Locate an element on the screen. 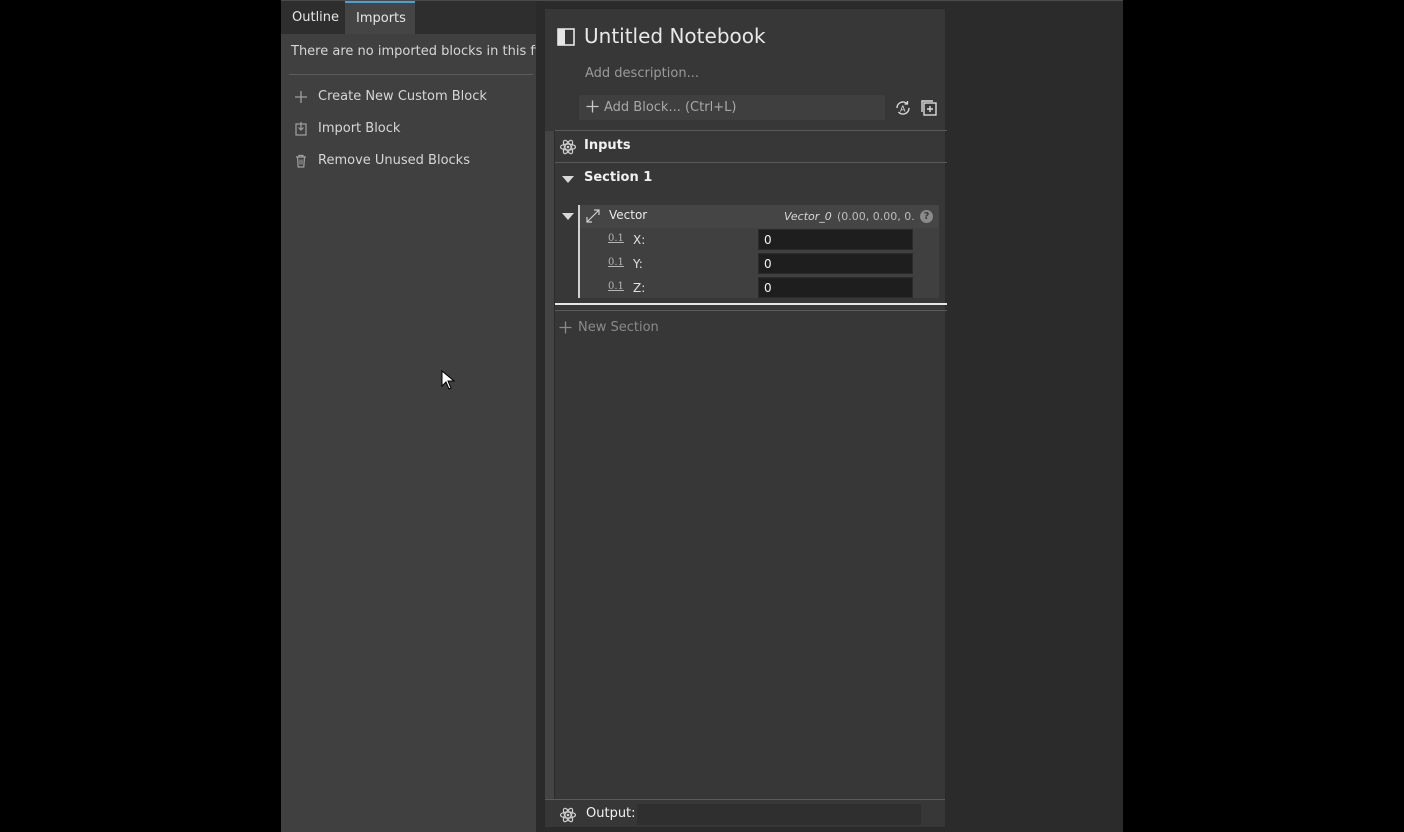 Image resolution: width=1404 pixels, height=832 pixels. section-rail is located at coordinates (550, 466).